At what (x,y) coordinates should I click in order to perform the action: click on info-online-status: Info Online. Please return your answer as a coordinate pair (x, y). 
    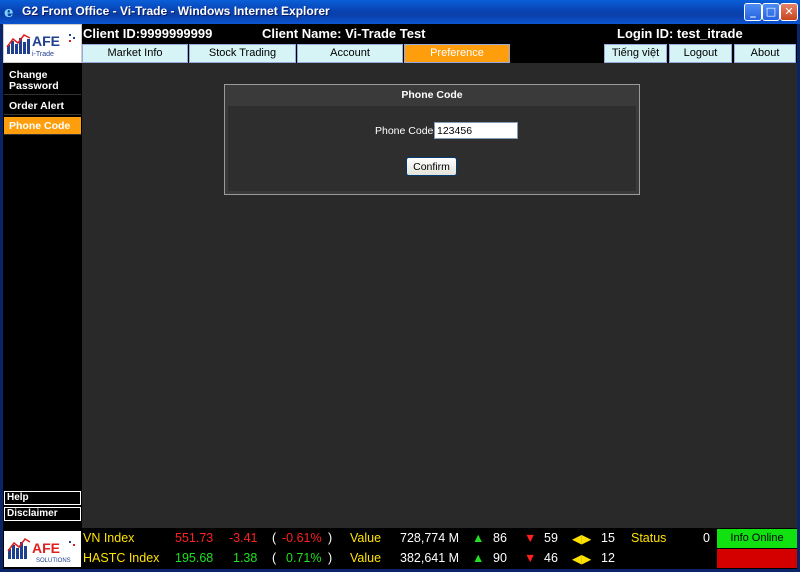
    Looking at the image, I should click on (757, 538).